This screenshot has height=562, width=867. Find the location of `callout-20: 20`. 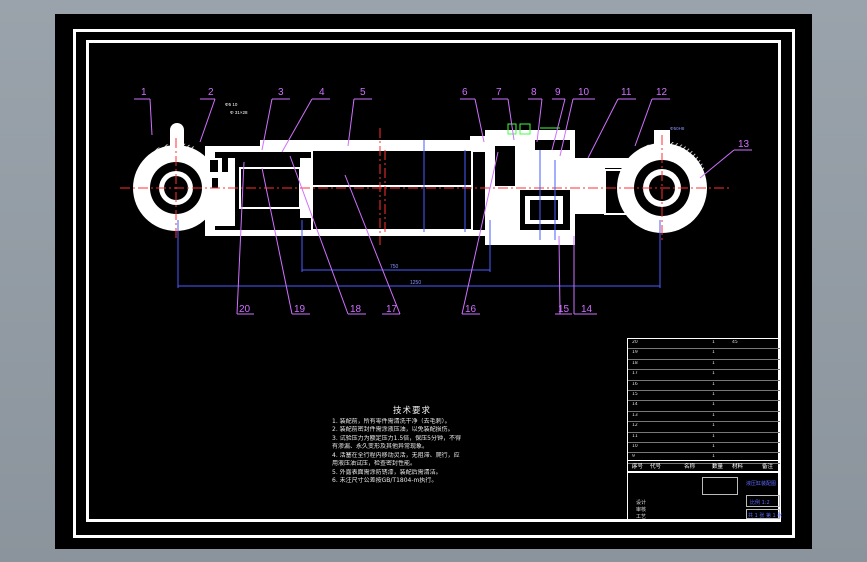

callout-20: 20 is located at coordinates (245, 309).